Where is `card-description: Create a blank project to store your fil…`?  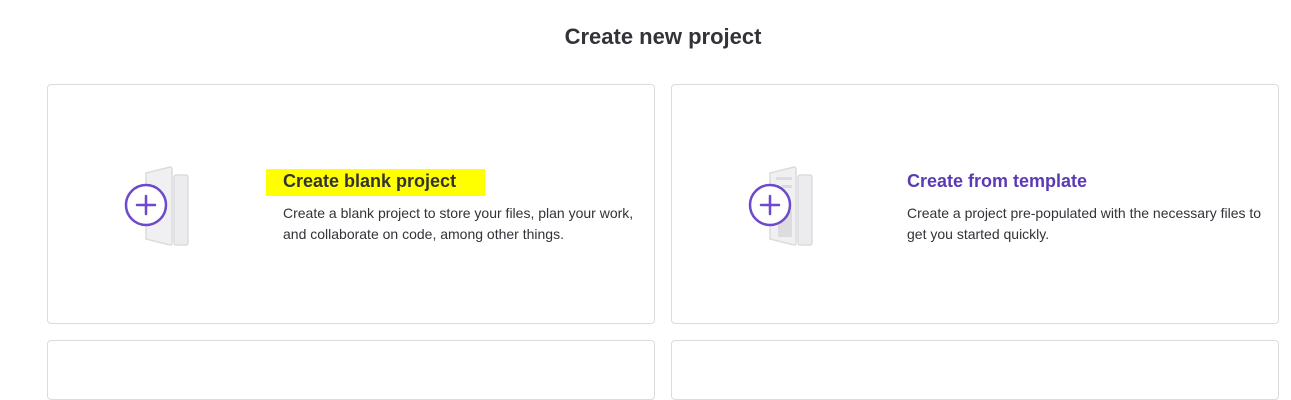
card-description: Create a blank project to store your fil… is located at coordinates (458, 223).